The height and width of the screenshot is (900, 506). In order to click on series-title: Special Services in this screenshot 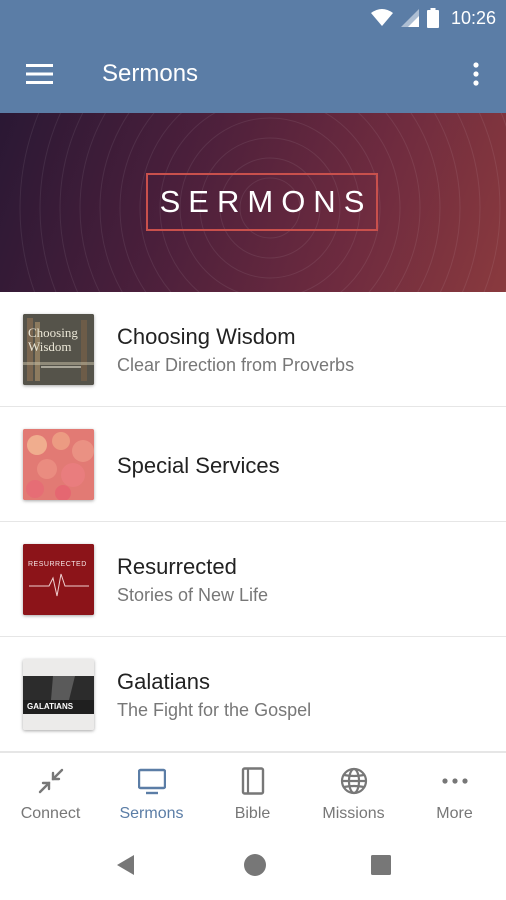, I will do `click(198, 465)`.